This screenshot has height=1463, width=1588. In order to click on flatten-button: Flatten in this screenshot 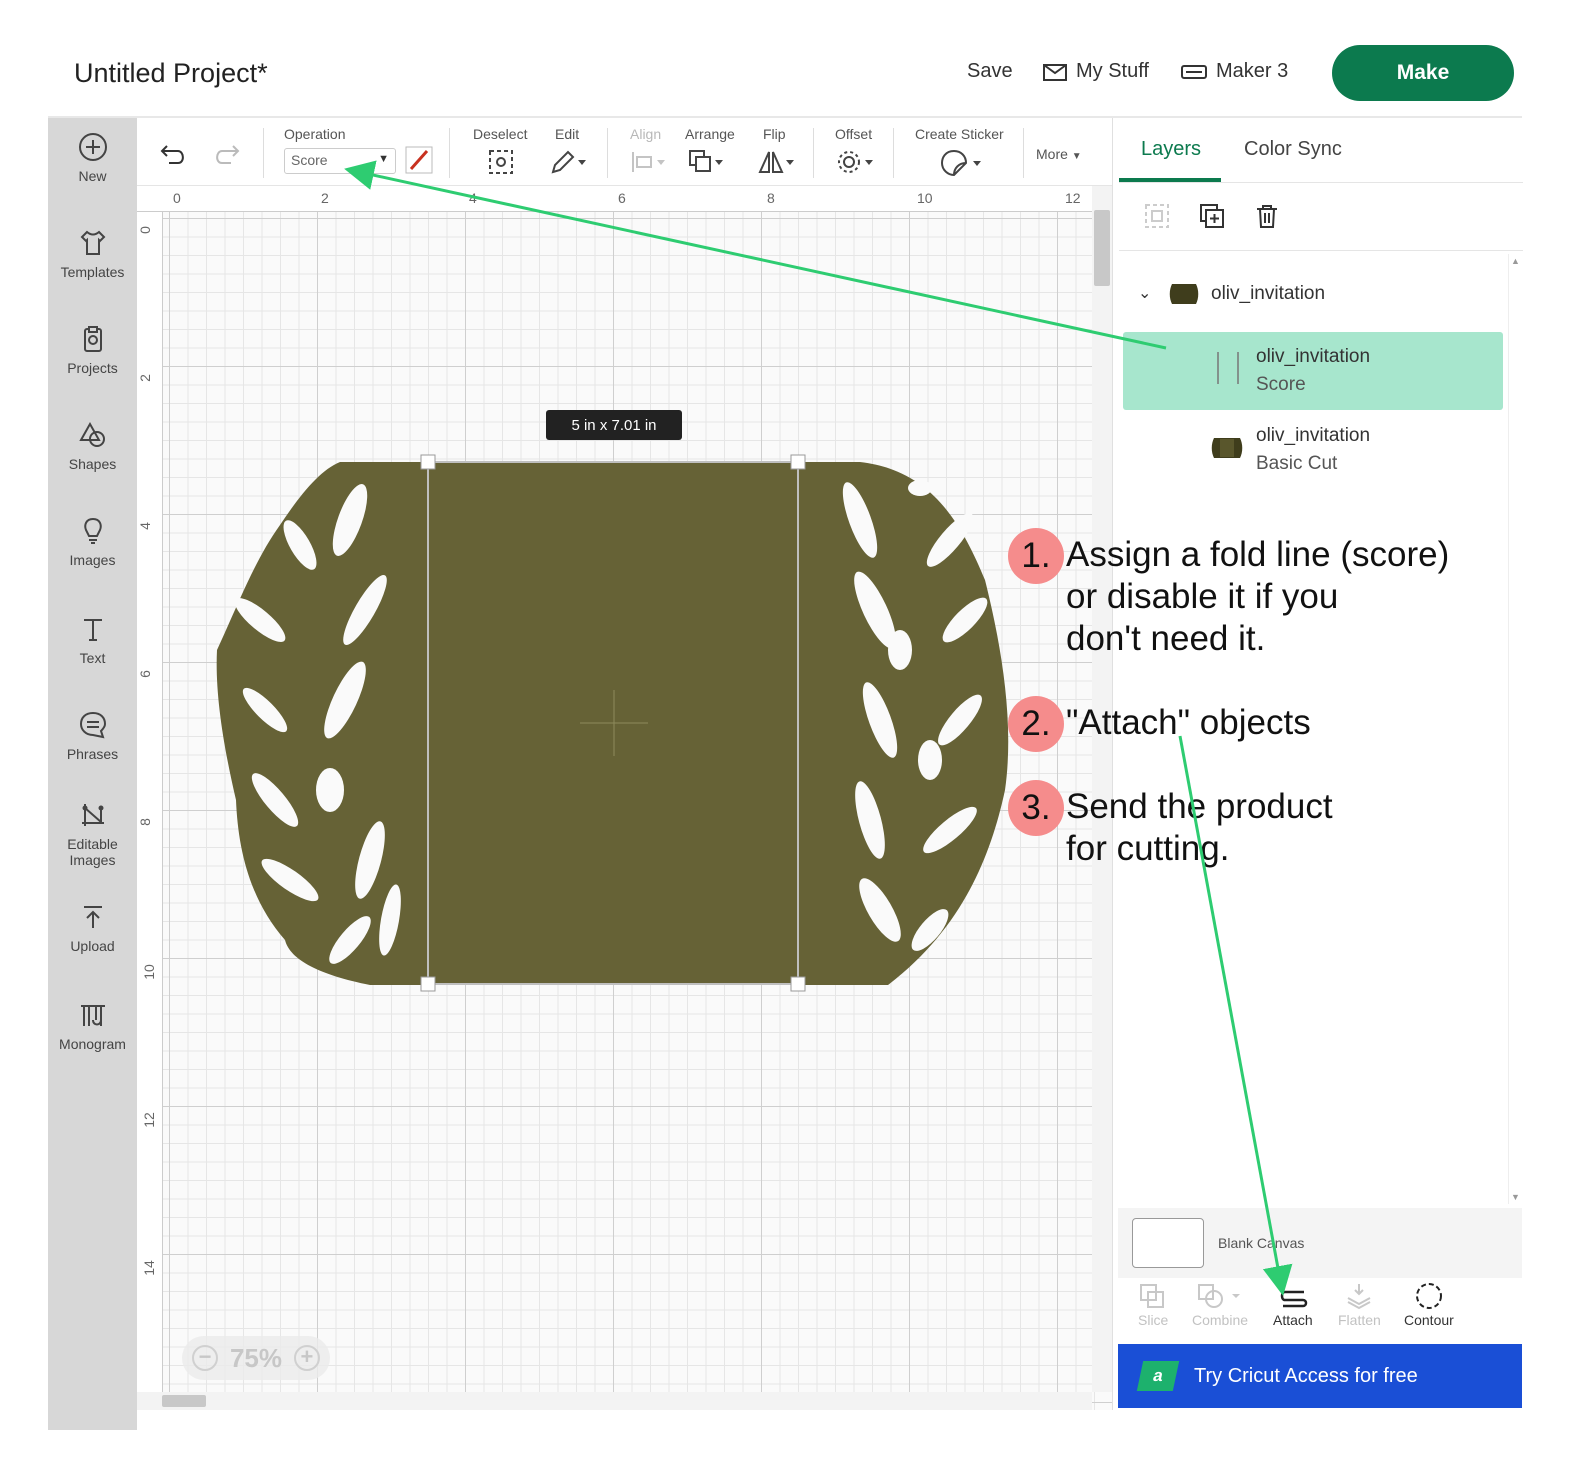, I will do `click(1359, 1305)`.